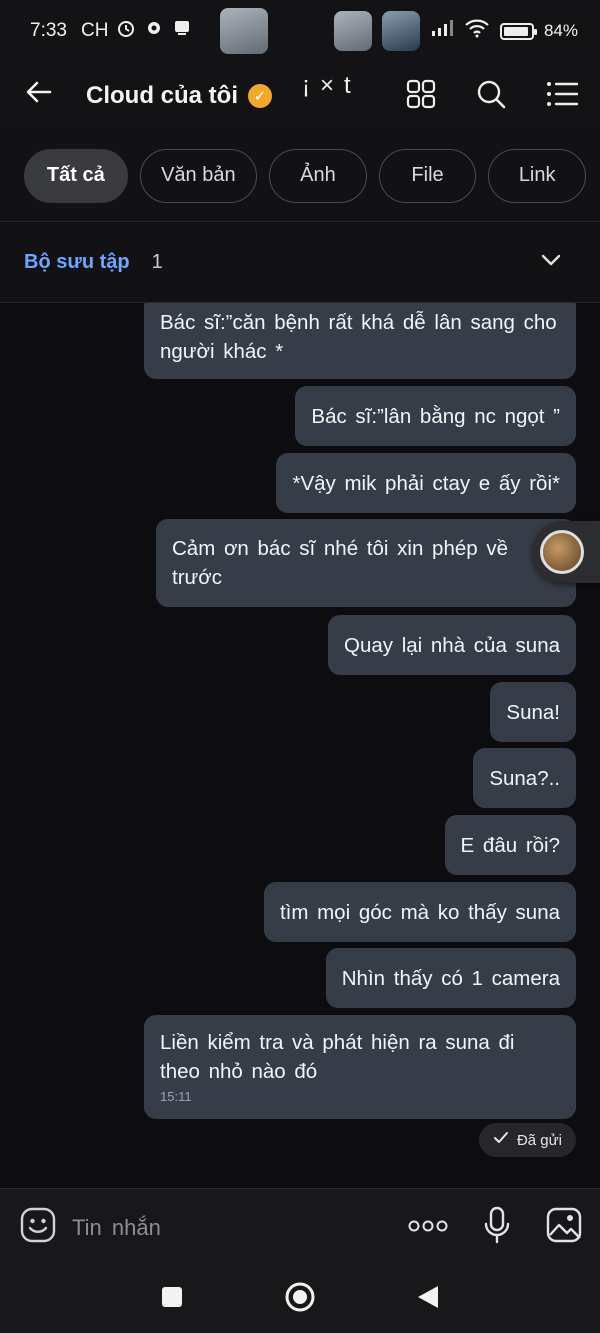 The image size is (600, 1333). I want to click on more-dots-icon, so click(428, 1228).